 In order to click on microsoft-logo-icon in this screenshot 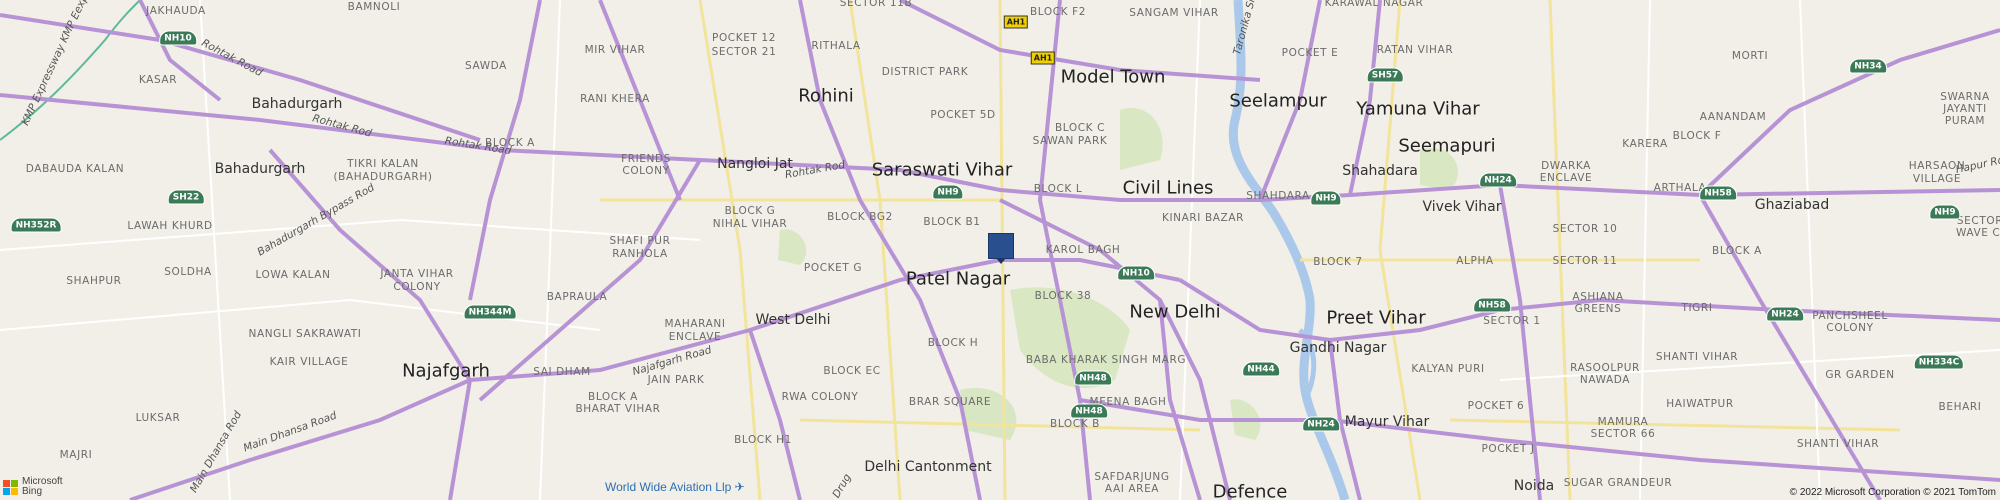, I will do `click(10, 487)`.